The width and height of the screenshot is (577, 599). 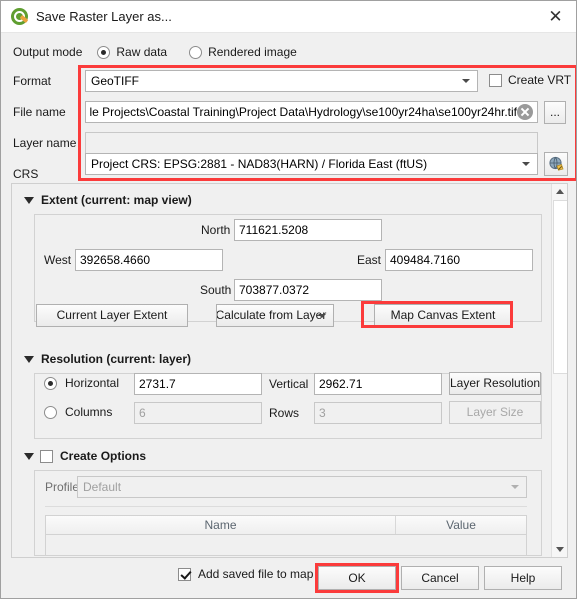 What do you see at coordinates (220, 525) in the screenshot?
I see `column-header-name: Name` at bounding box center [220, 525].